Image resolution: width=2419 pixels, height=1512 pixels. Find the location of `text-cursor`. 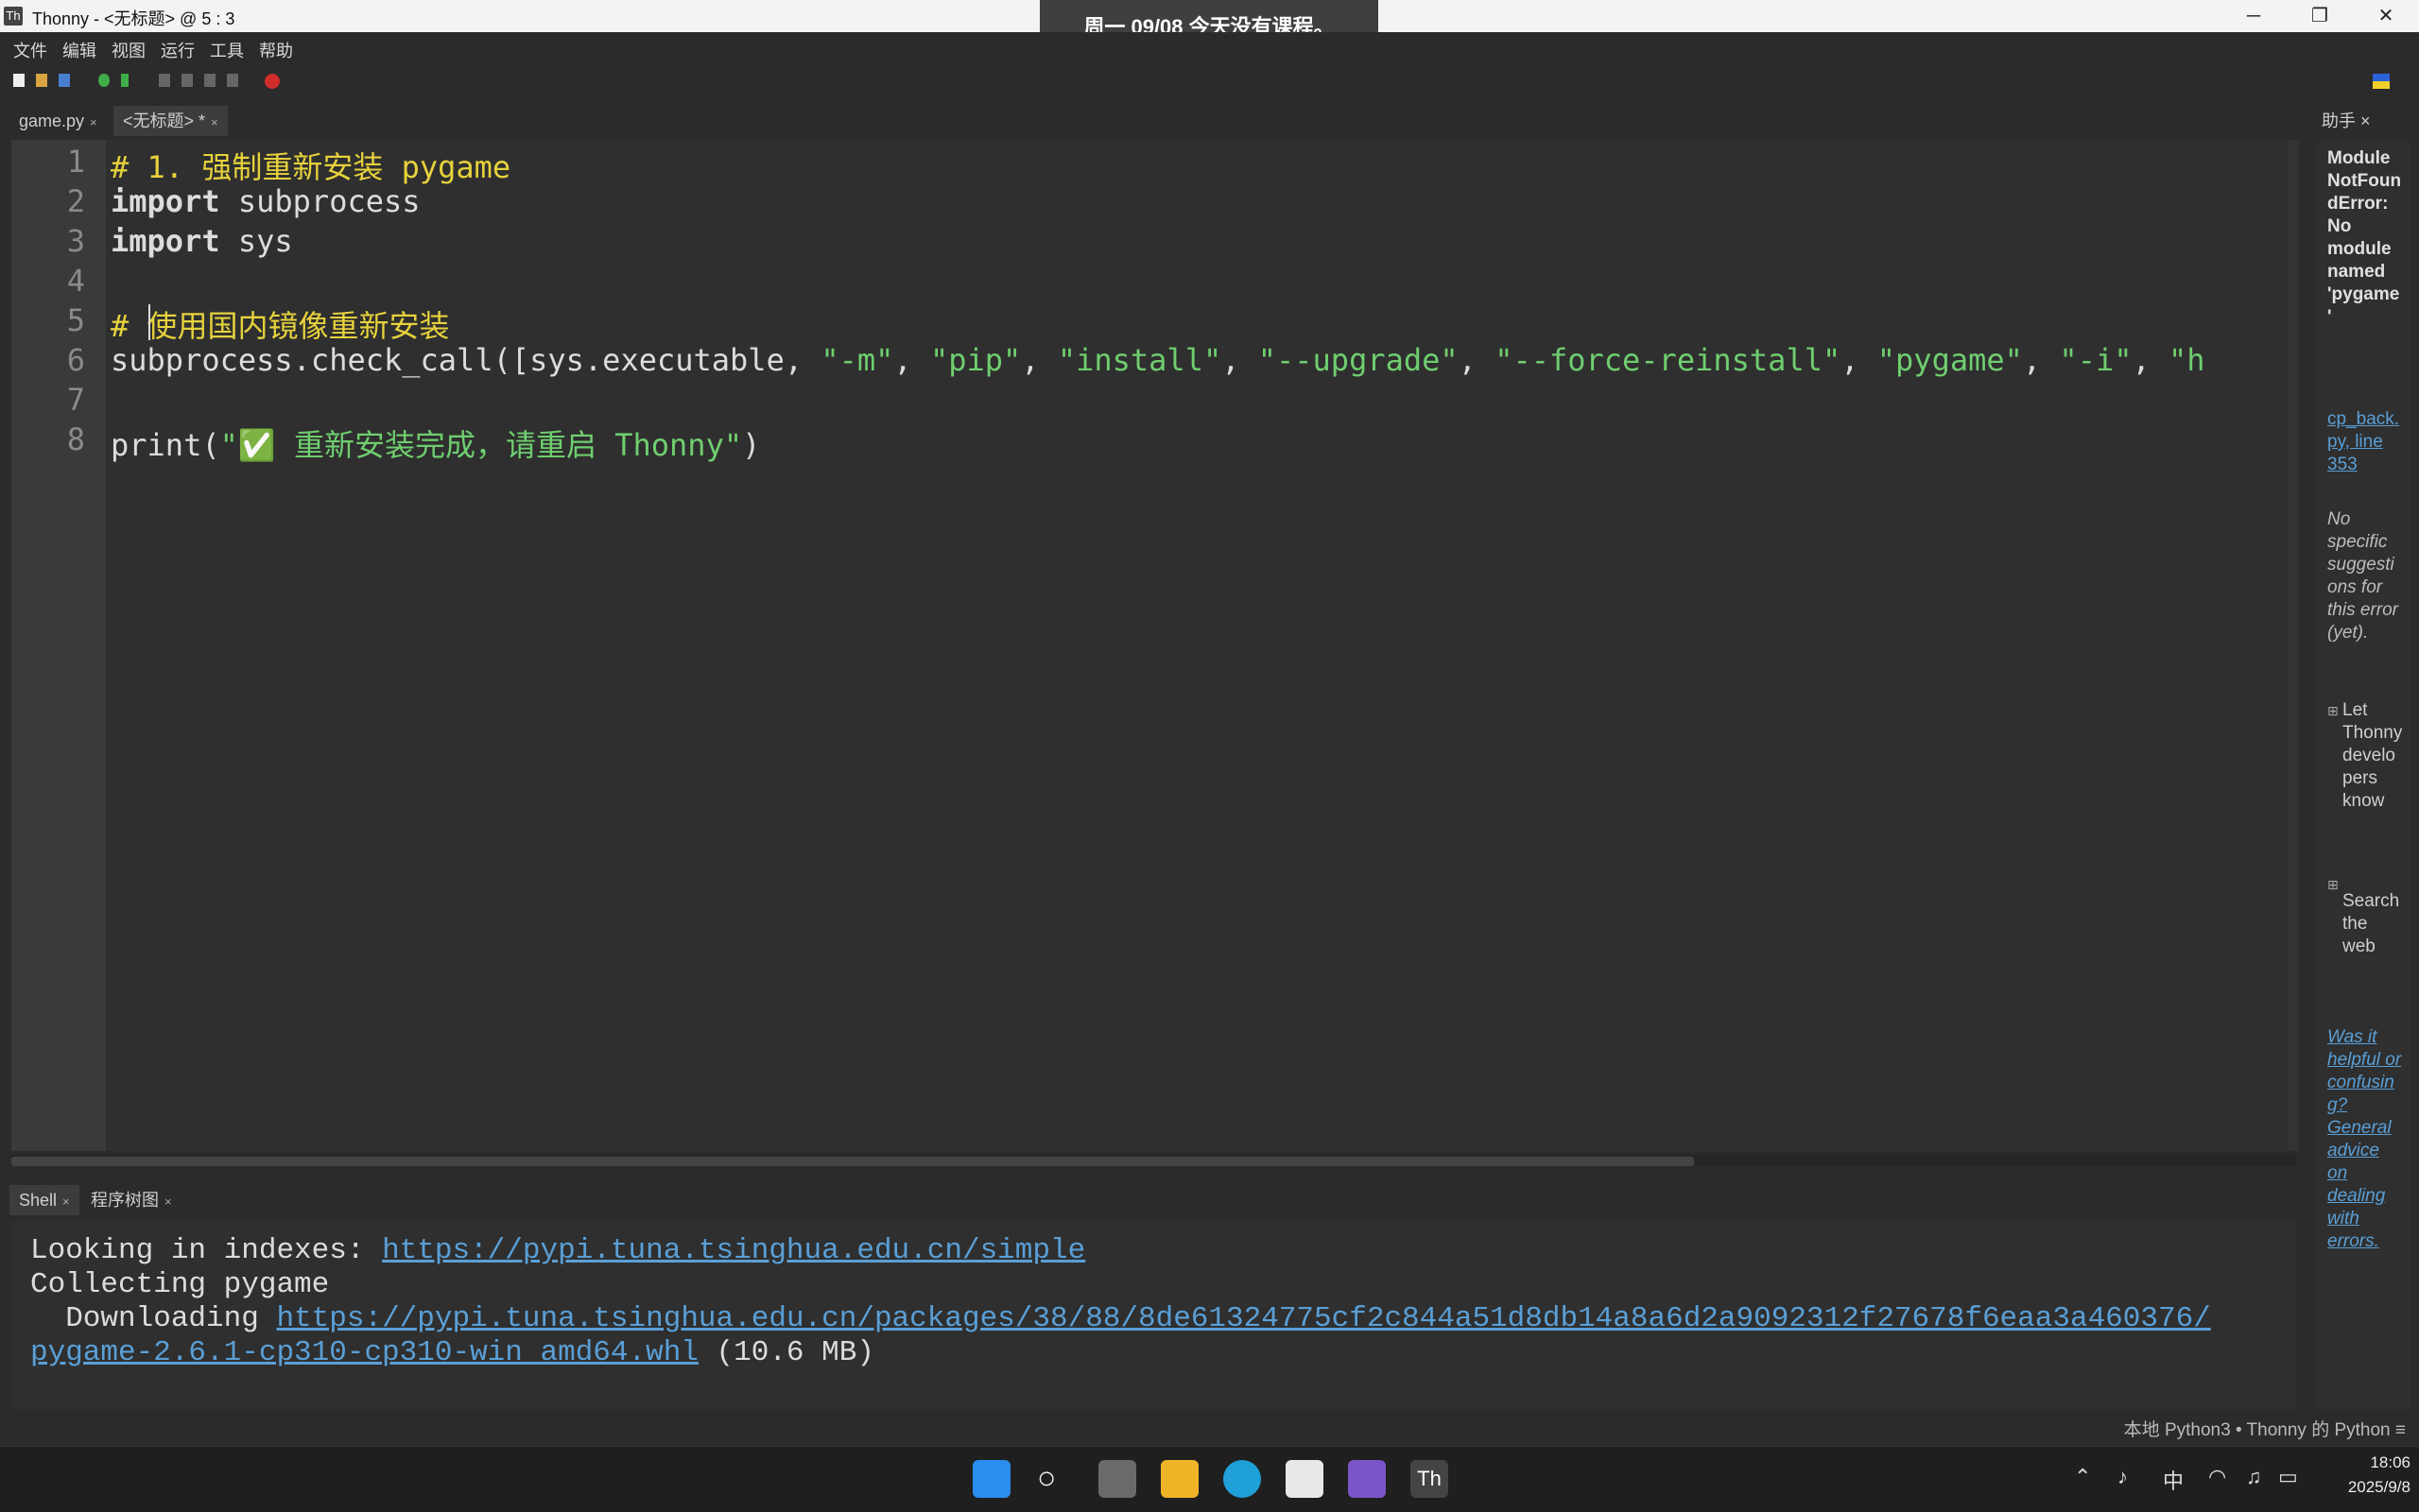

text-cursor is located at coordinates (149, 322).